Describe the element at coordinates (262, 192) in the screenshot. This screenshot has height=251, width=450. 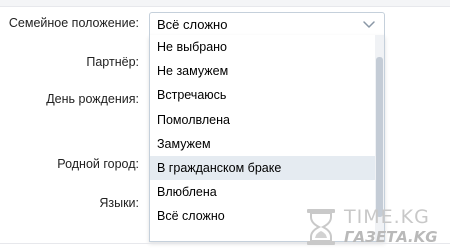
I see `option-in-love: Влюблена` at that location.